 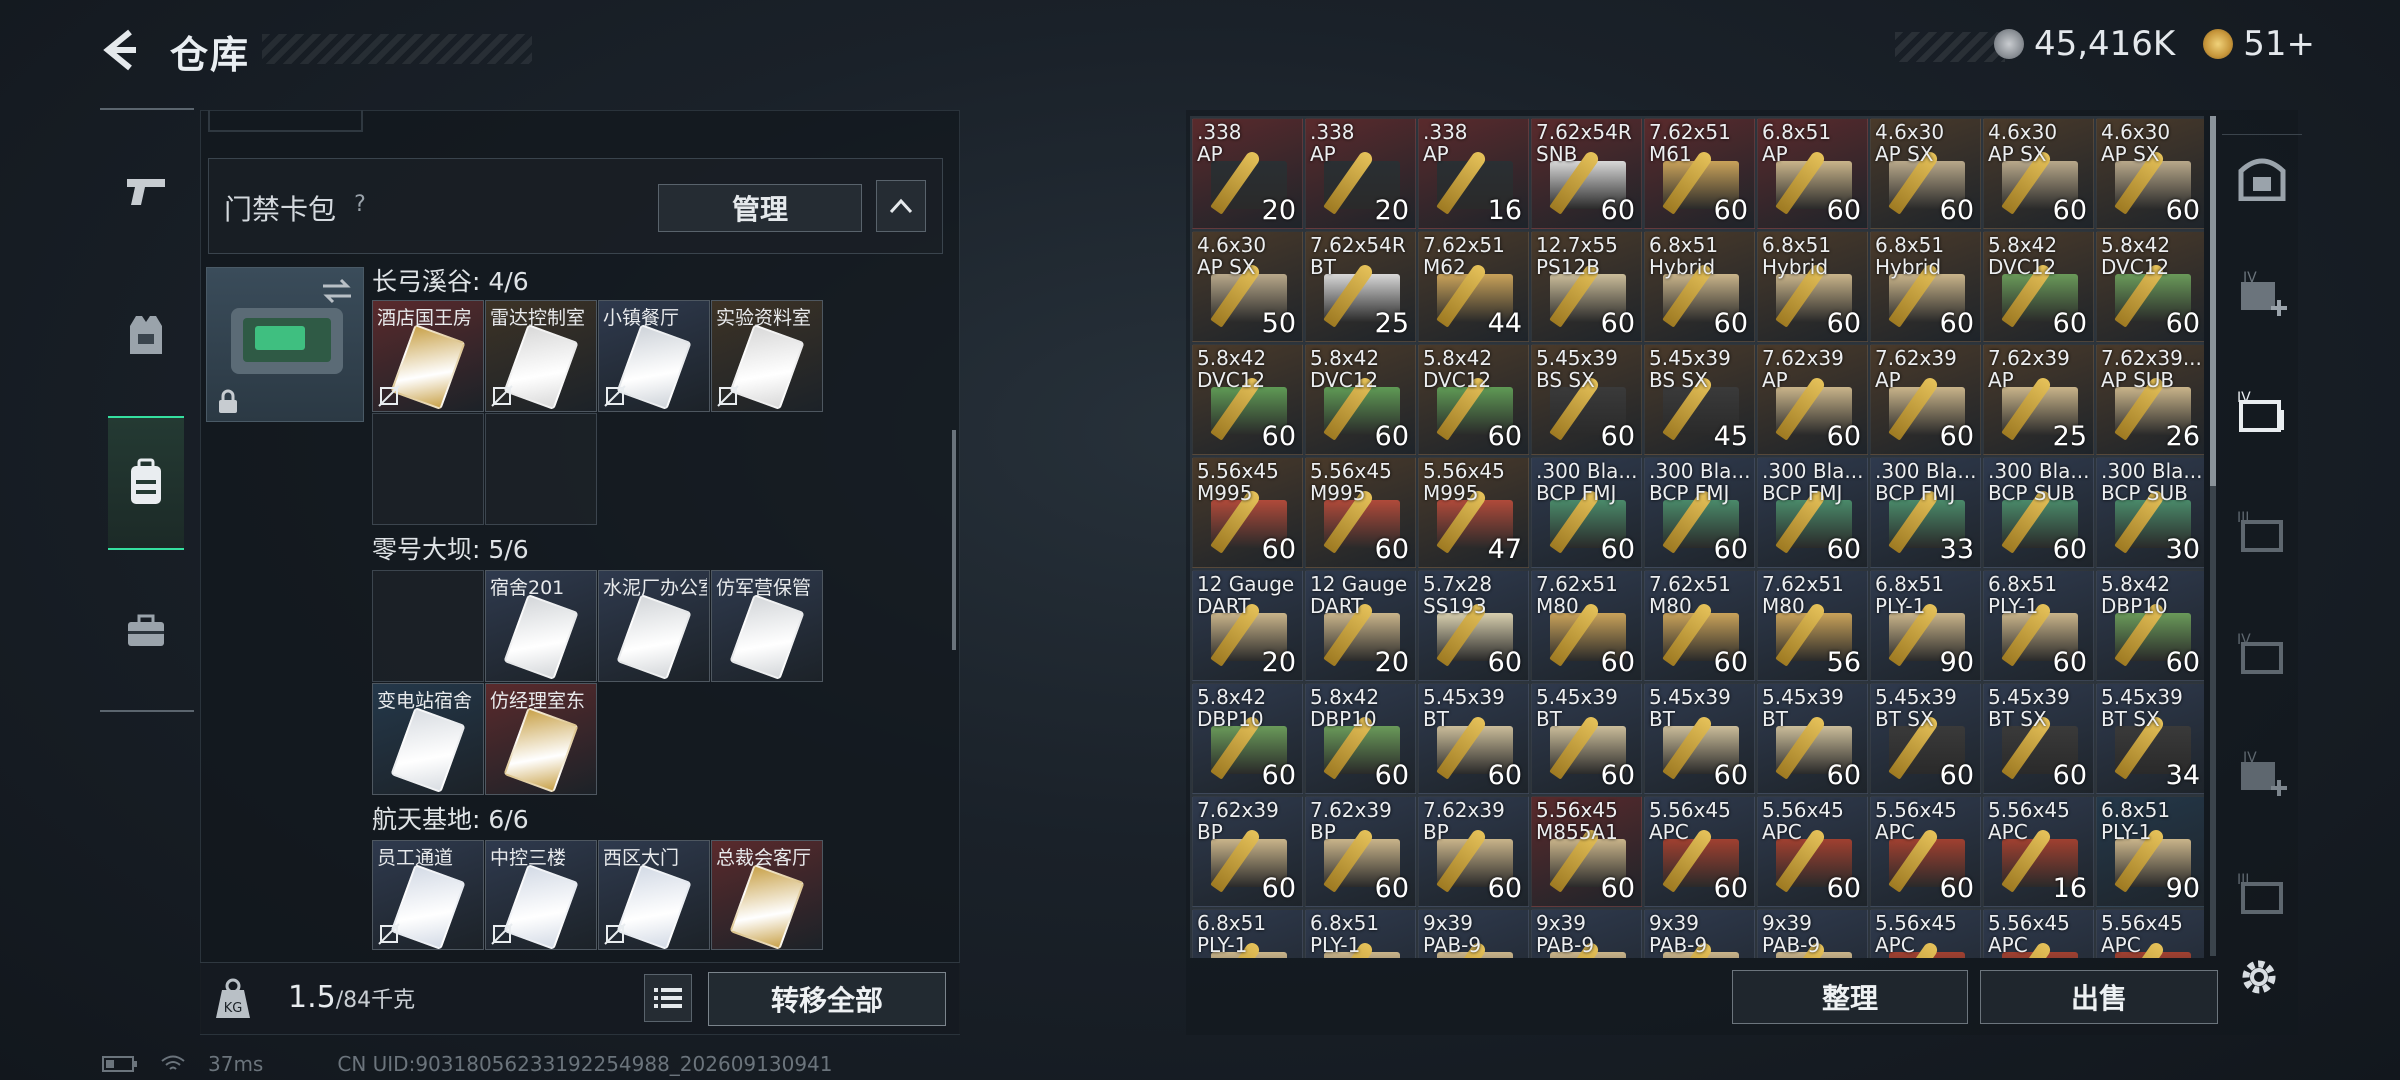 What do you see at coordinates (1699, 399) in the screenshot?
I see `ammo-item-slot: 5.45x39 BS SX 45` at bounding box center [1699, 399].